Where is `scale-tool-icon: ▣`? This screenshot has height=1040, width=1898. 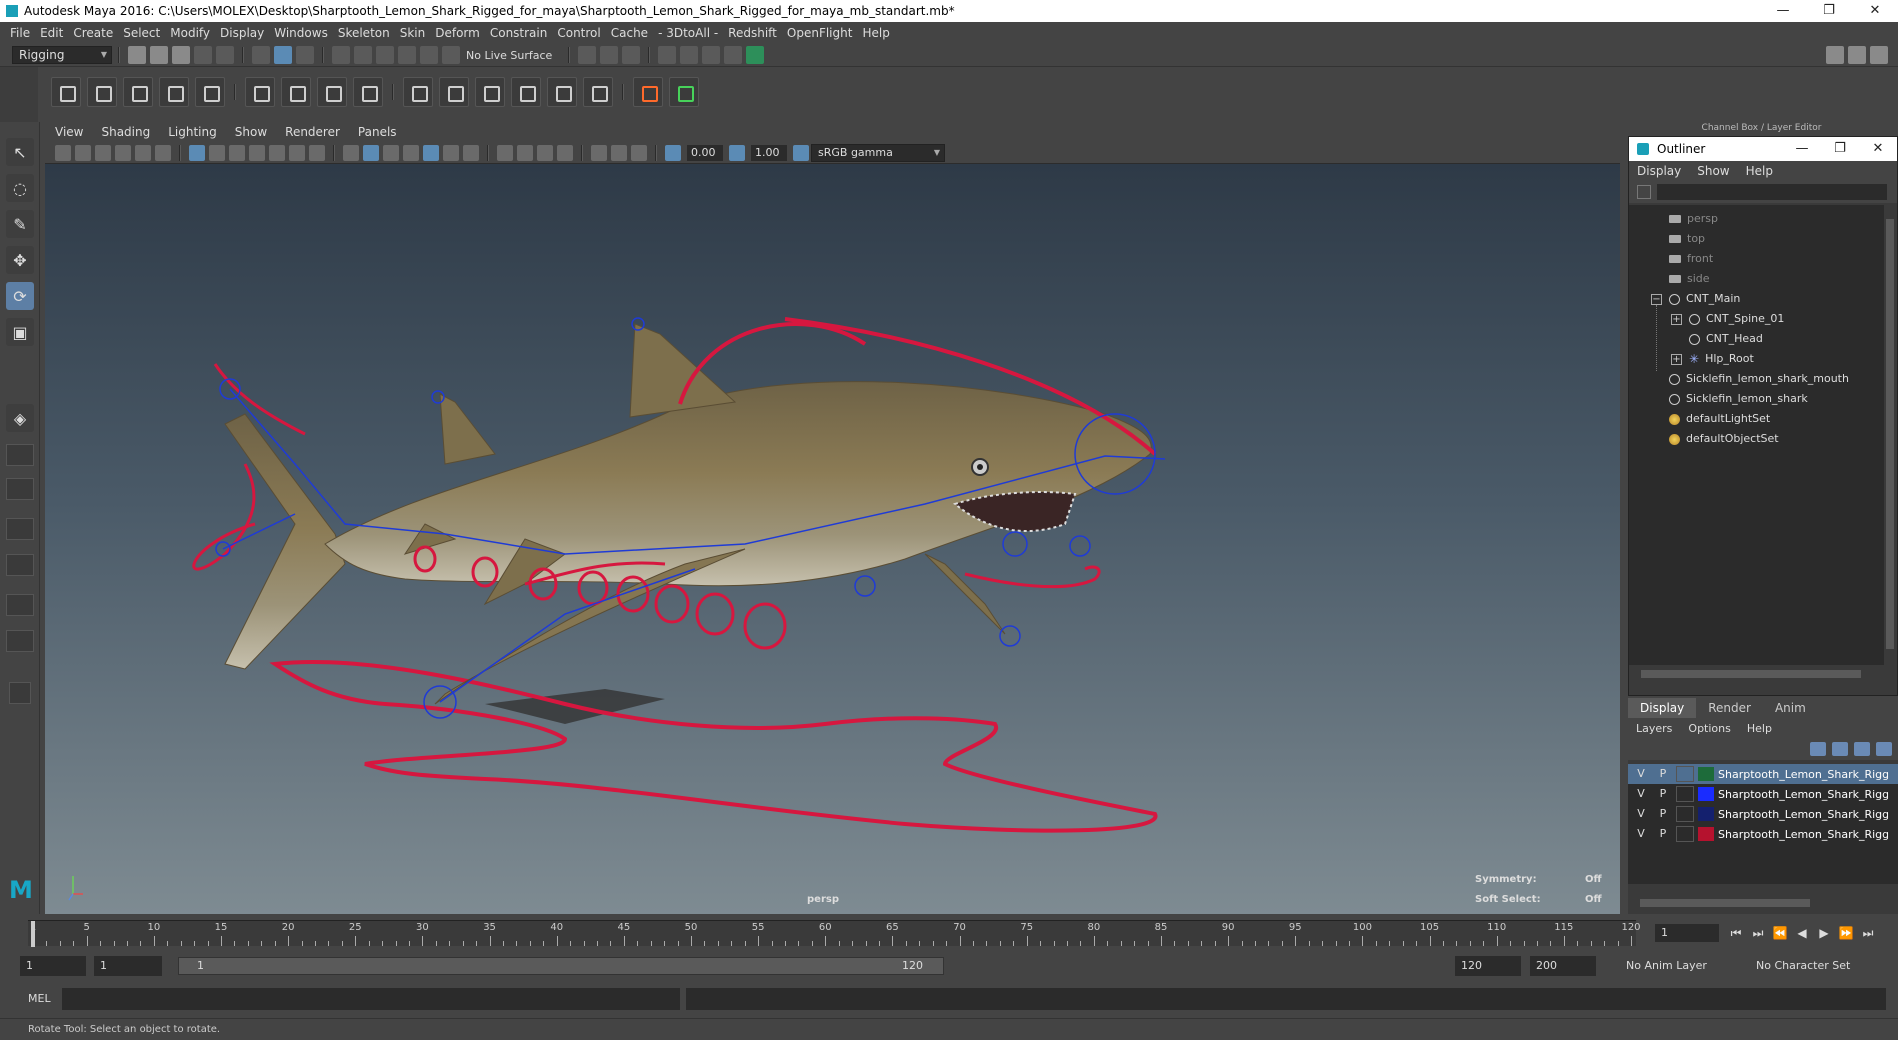
scale-tool-icon: ▣ is located at coordinates (20, 332).